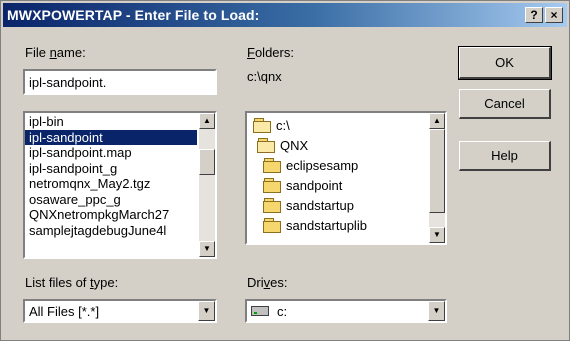 The width and height of the screenshot is (572, 343). Describe the element at coordinates (505, 156) in the screenshot. I see `help-button: Help` at that location.